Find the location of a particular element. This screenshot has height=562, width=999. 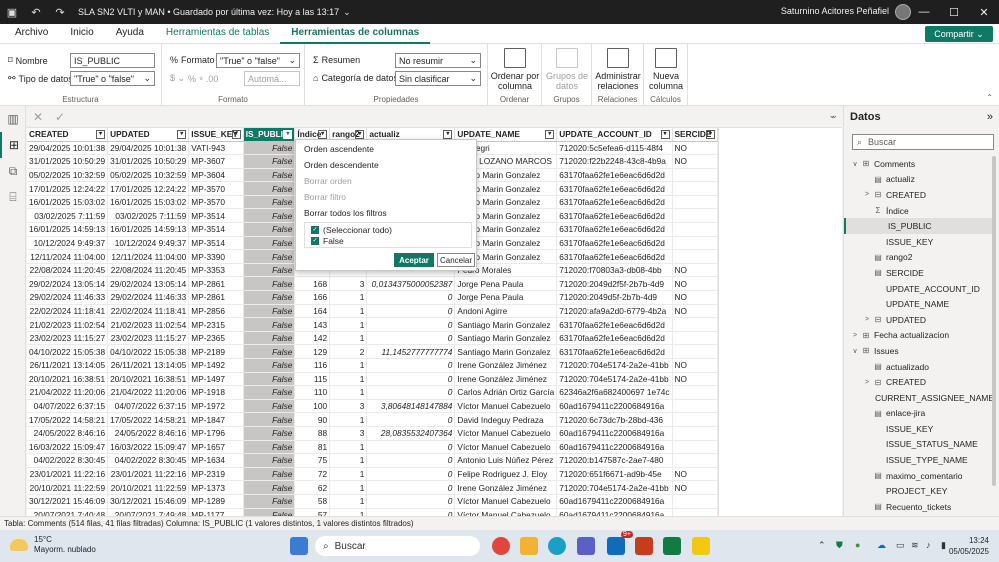

table-cell: MP-3390 is located at coordinates (216, 256).